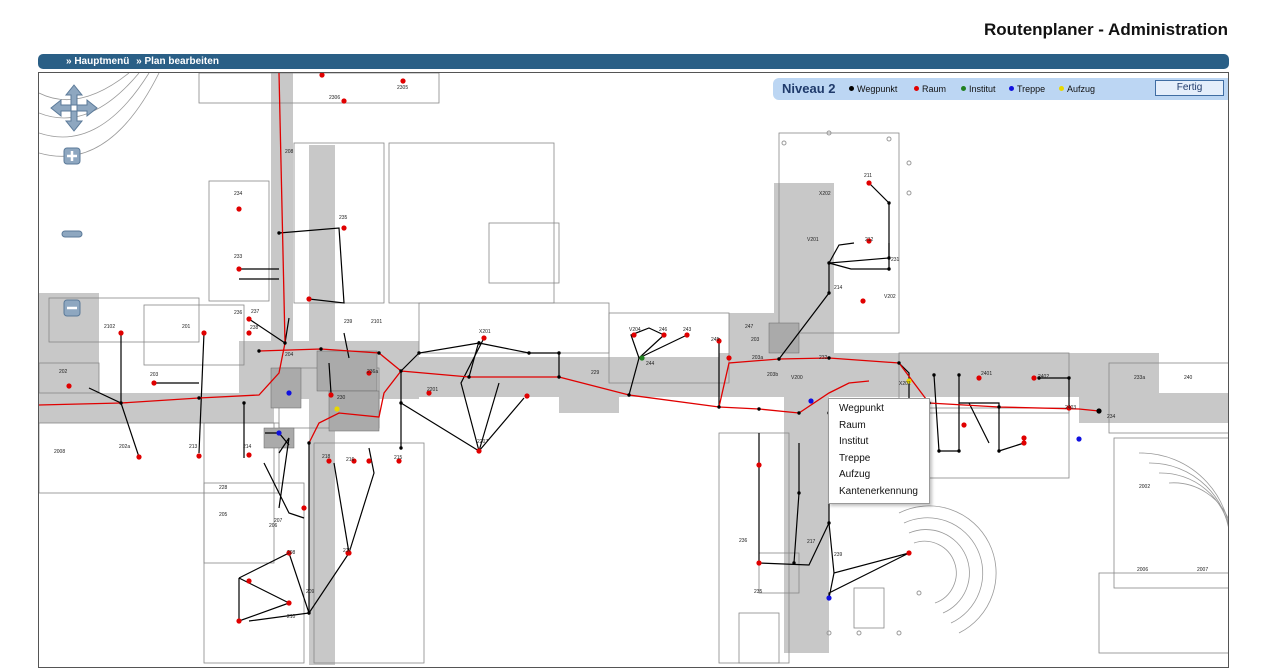 The height and width of the screenshot is (671, 1268). I want to click on legend-elevator-label: Aufzug, so click(1081, 89).